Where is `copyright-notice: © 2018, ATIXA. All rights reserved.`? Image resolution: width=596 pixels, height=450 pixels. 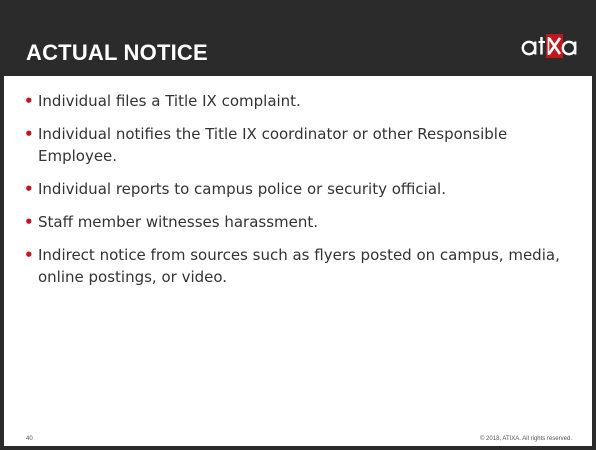
copyright-notice: © 2018, ATIXA. All rights reserved. is located at coordinates (525, 439).